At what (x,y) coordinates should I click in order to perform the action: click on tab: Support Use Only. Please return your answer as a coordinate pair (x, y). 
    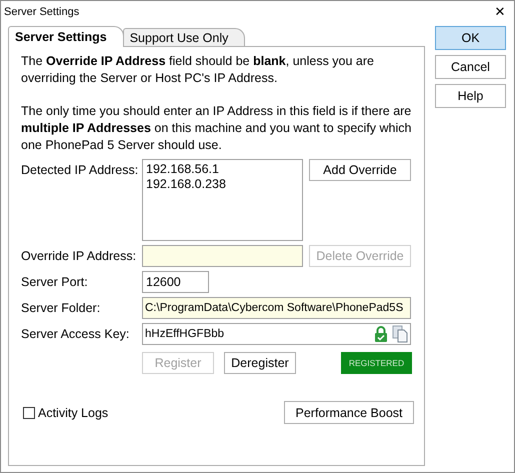
    Looking at the image, I should click on (184, 37).